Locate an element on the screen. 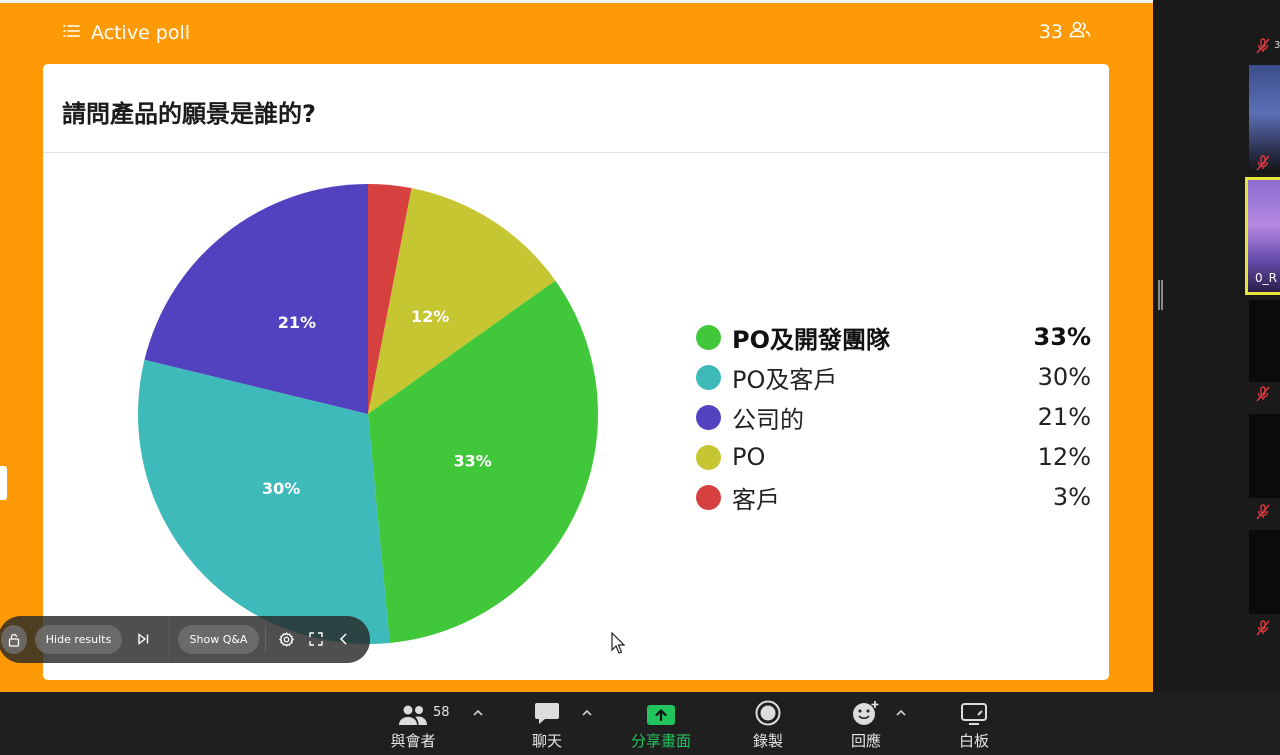 The height and width of the screenshot is (755, 1280). gear-icon is located at coordinates (286, 639).